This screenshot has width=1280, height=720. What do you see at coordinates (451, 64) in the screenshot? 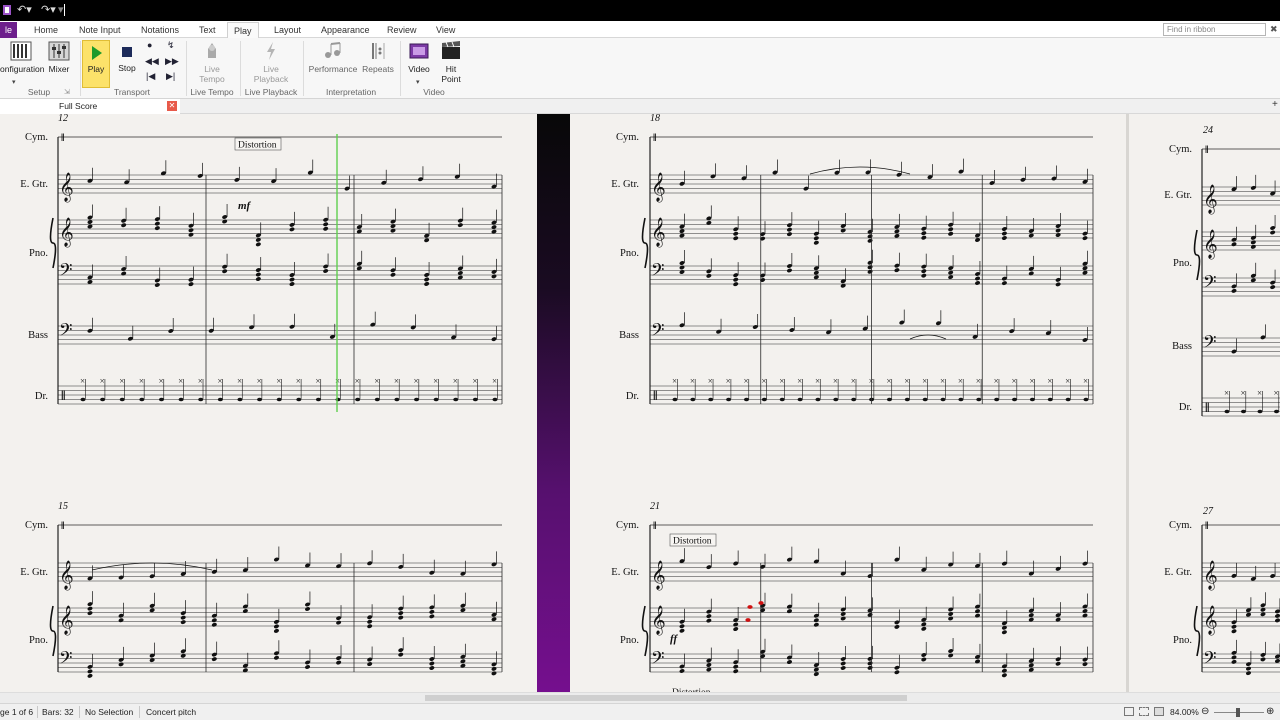
I see `hit-point-button: Hit Point` at bounding box center [451, 64].